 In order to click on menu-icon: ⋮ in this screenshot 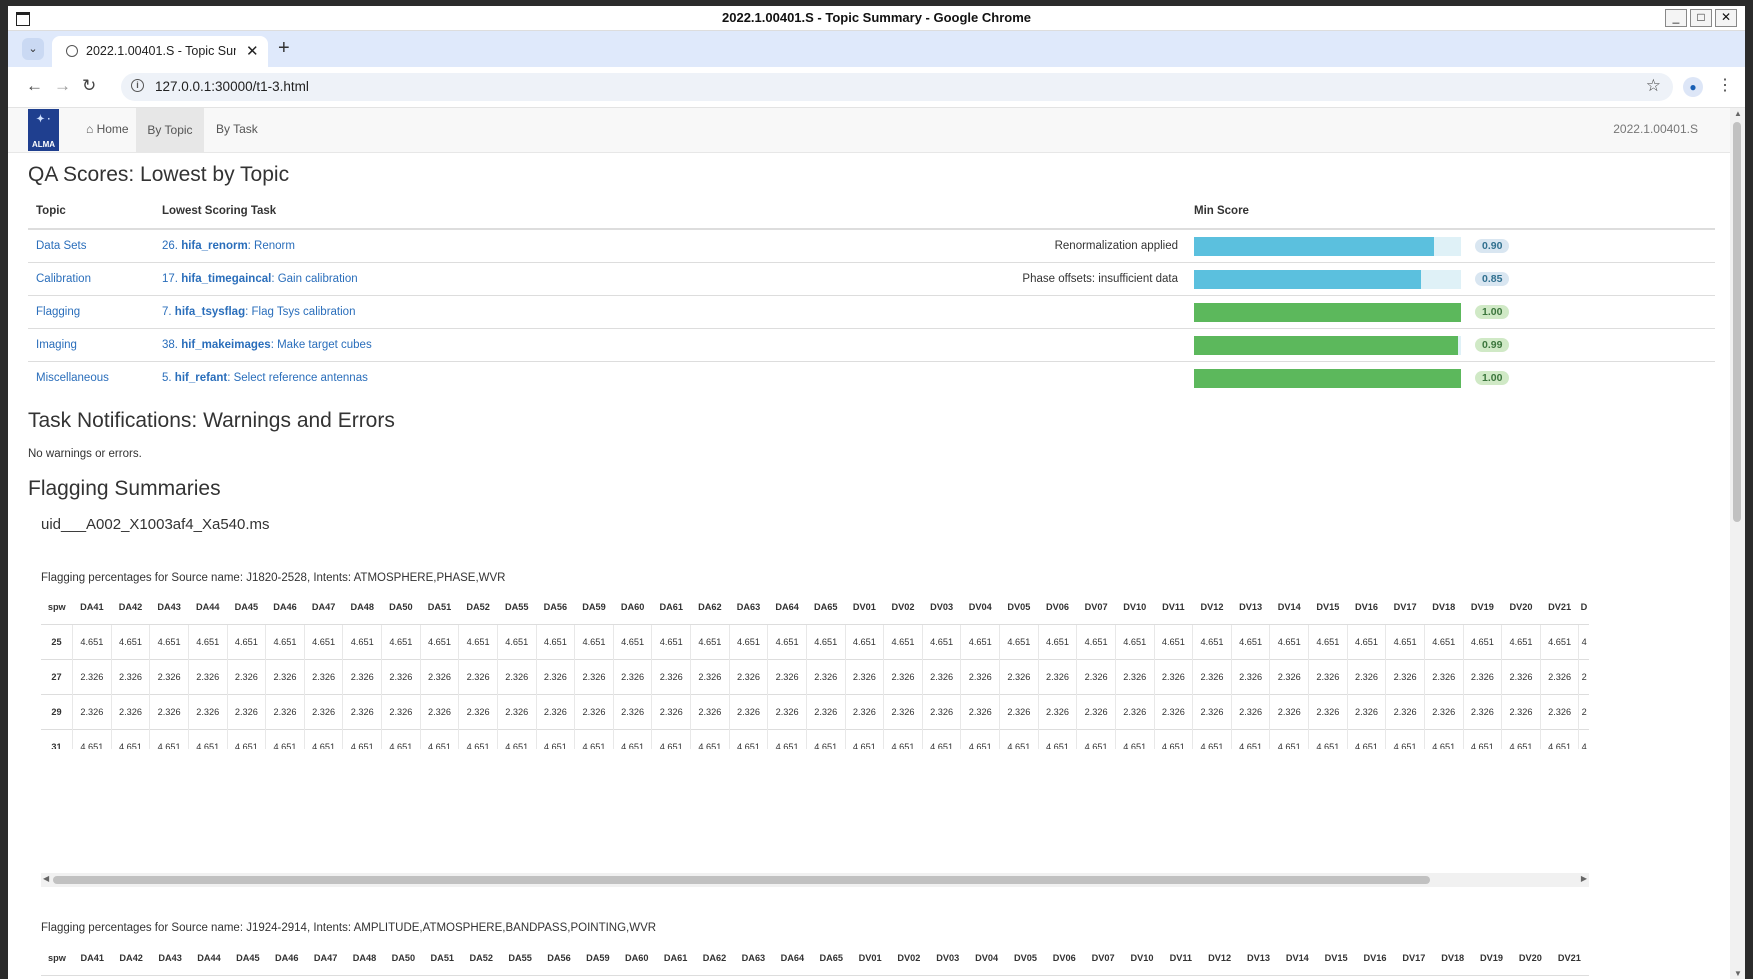, I will do `click(1725, 85)`.